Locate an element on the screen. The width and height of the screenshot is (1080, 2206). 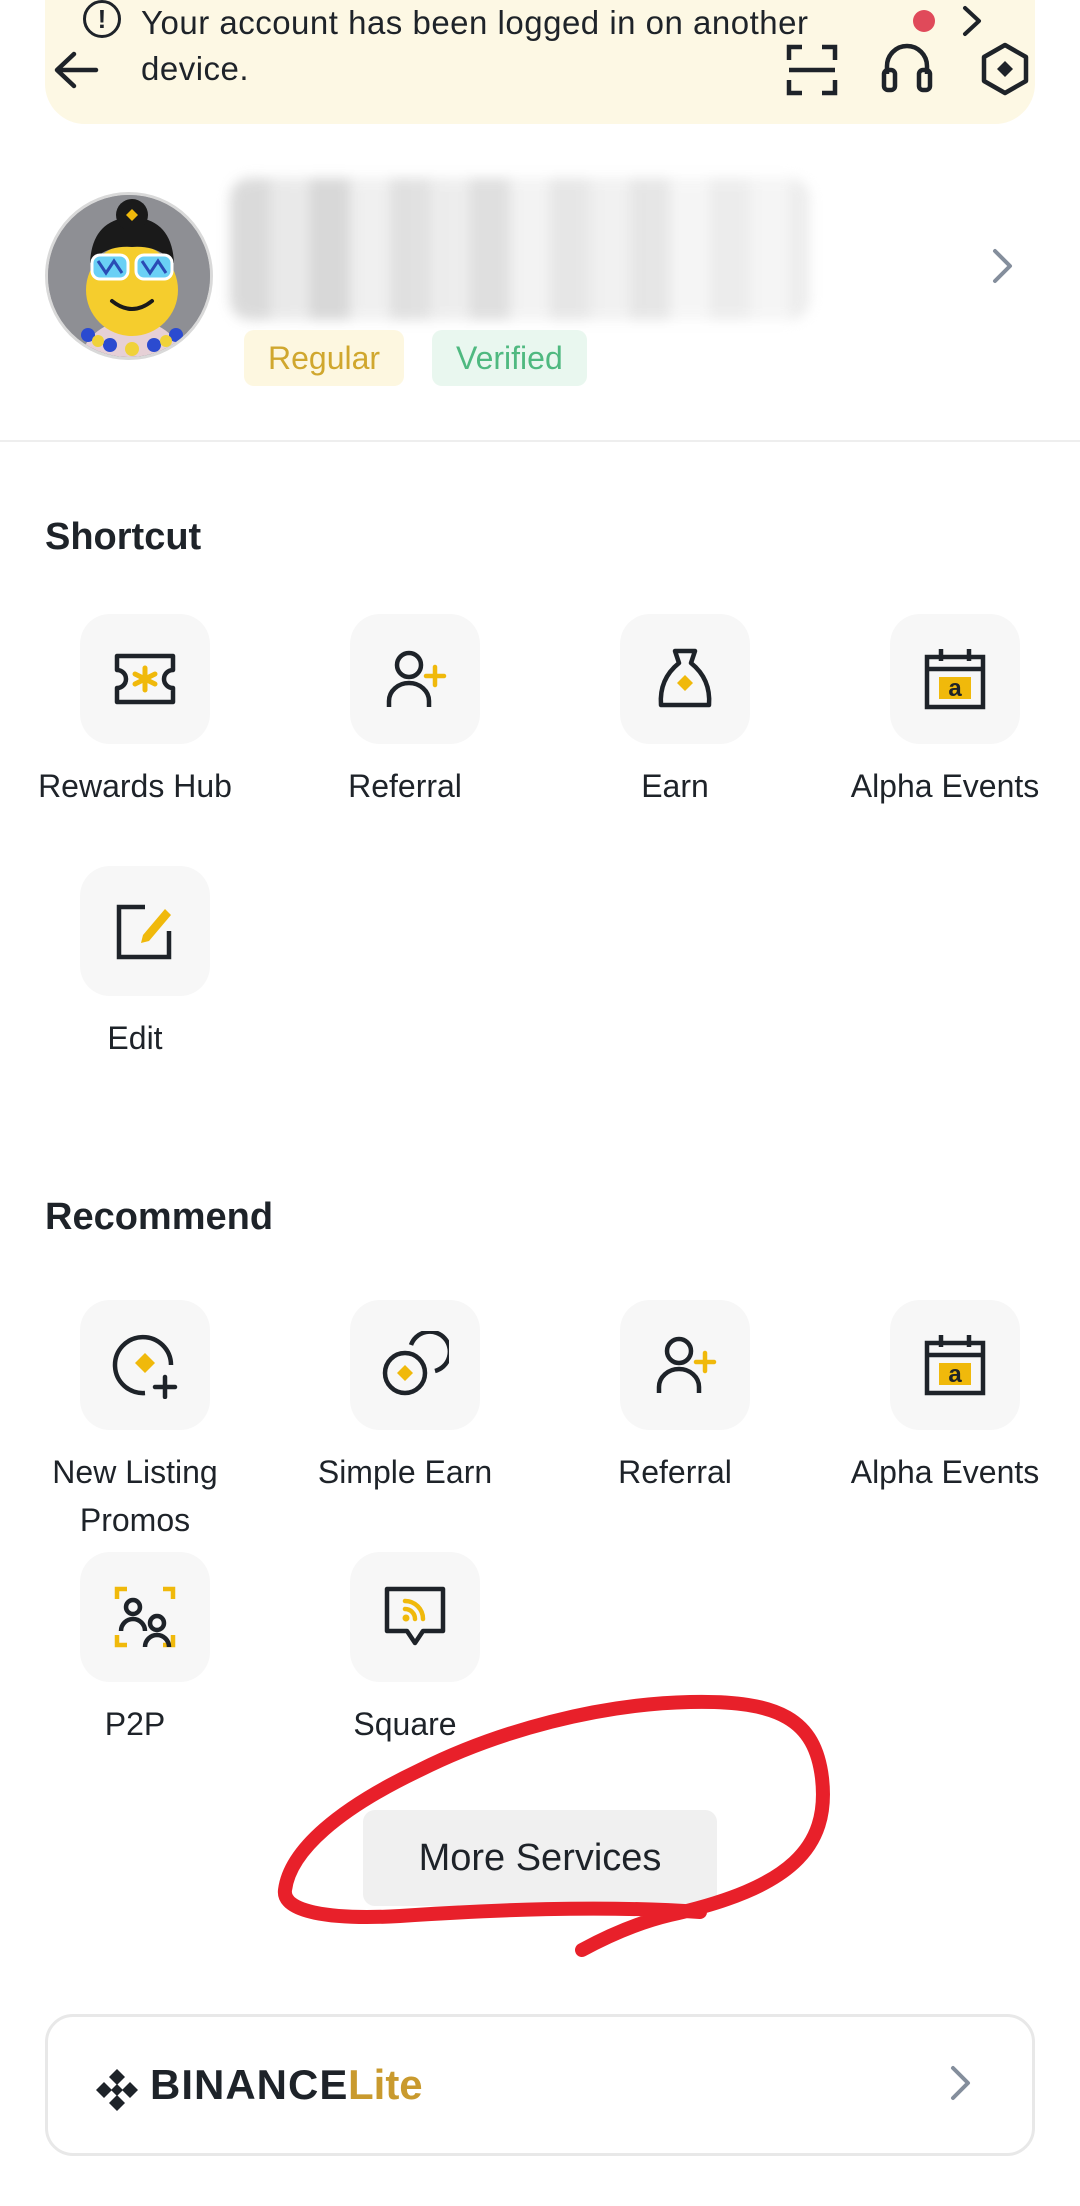
shortcut-label: Referral is located at coordinates (405, 786).